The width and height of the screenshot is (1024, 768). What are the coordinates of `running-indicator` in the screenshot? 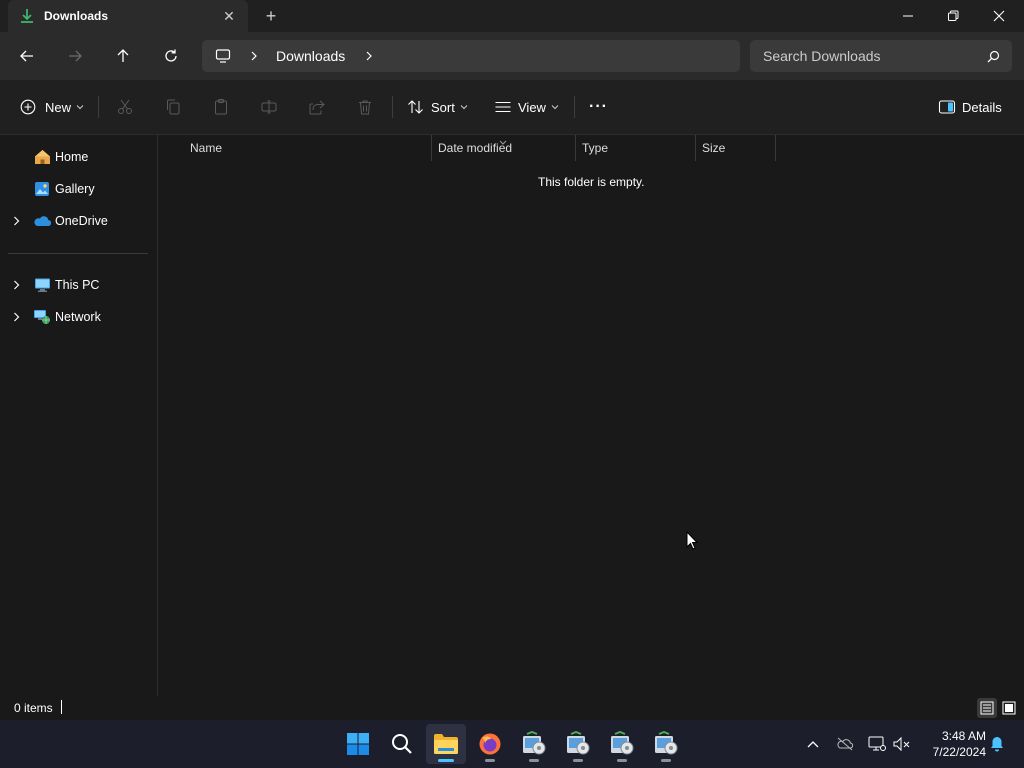 It's located at (490, 760).